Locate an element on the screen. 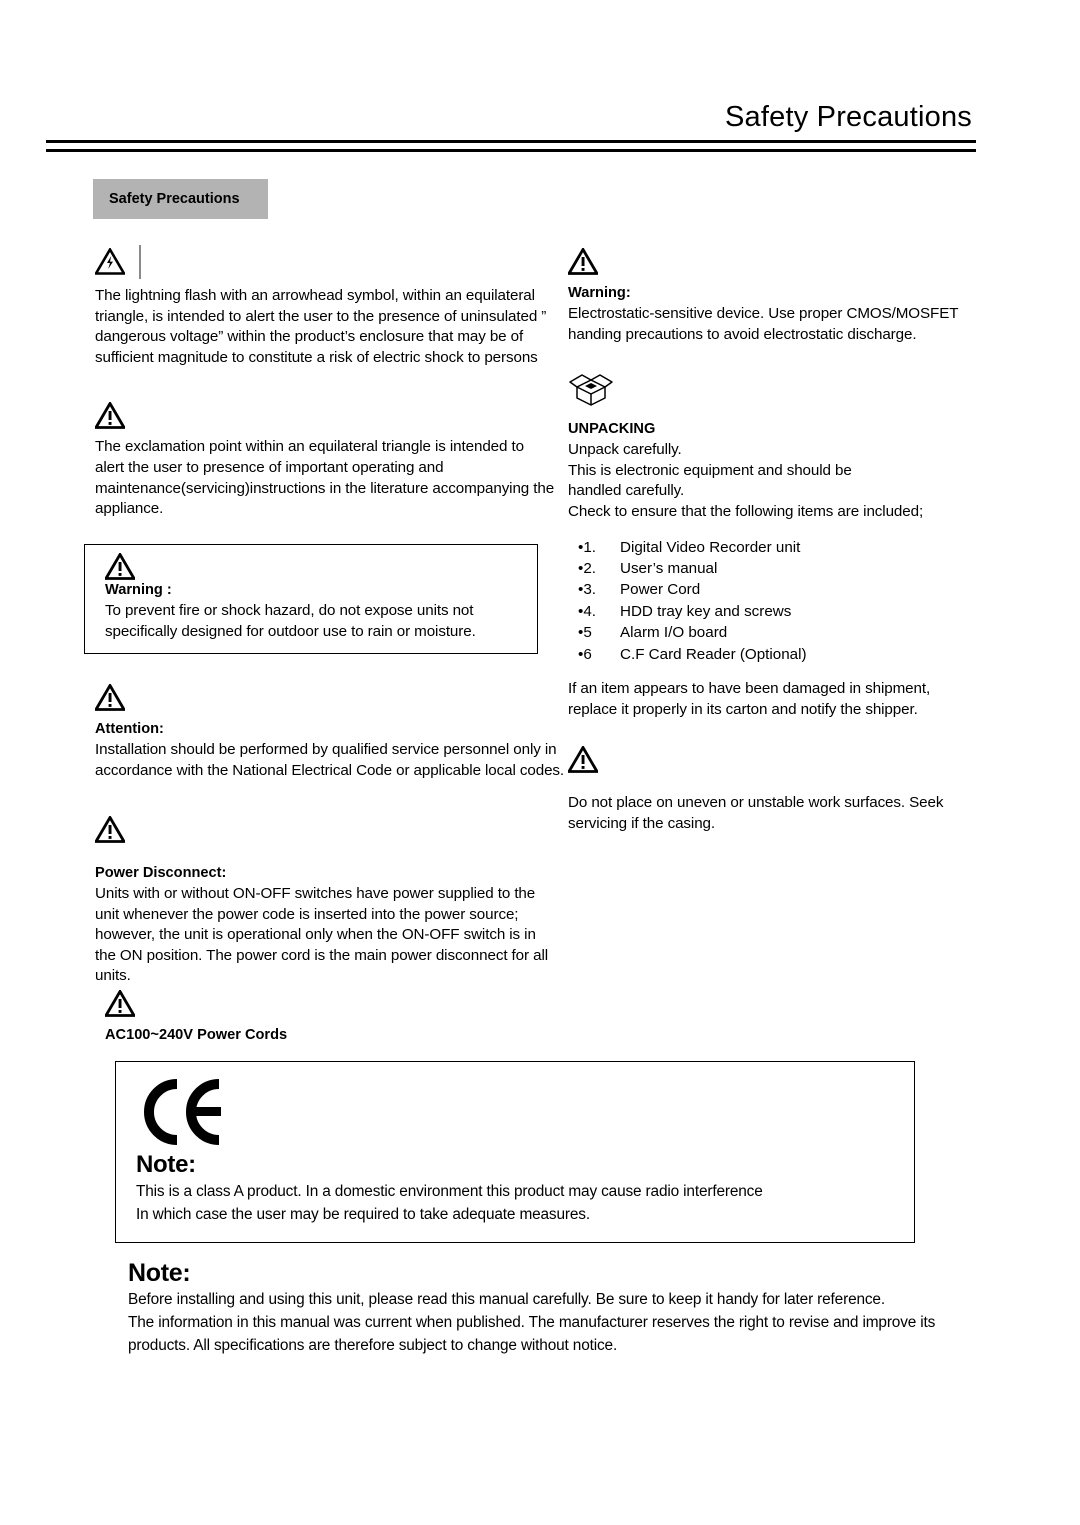  list-item-number: •4. is located at coordinates (587, 611).